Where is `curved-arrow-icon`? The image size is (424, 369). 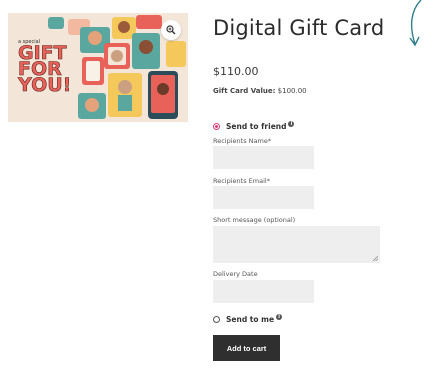 curved-arrow-icon is located at coordinates (415, 23).